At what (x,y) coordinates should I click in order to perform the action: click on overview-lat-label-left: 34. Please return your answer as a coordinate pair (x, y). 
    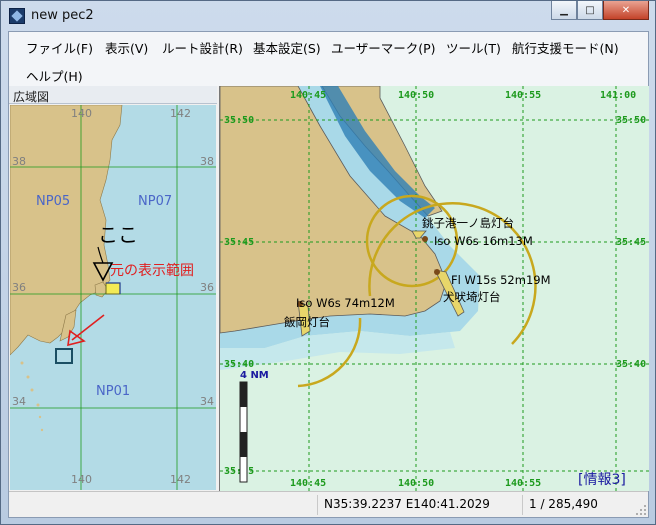
    Looking at the image, I should click on (19, 401).